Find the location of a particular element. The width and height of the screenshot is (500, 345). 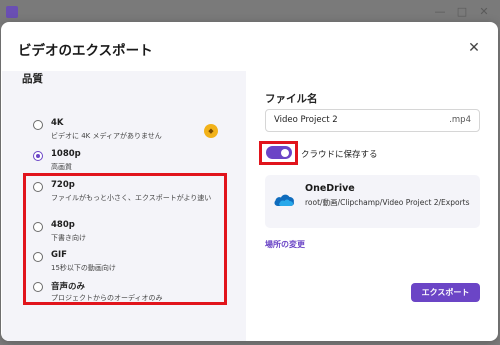

onedrive-name: OneDrive is located at coordinates (330, 188).